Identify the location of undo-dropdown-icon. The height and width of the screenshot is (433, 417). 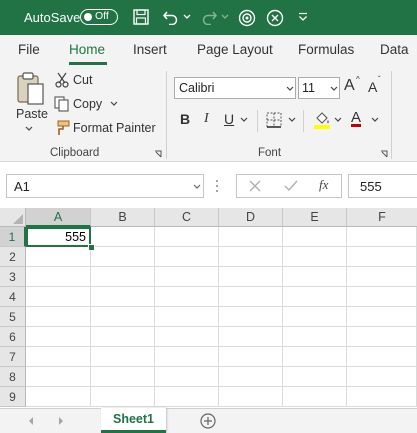
(187, 17).